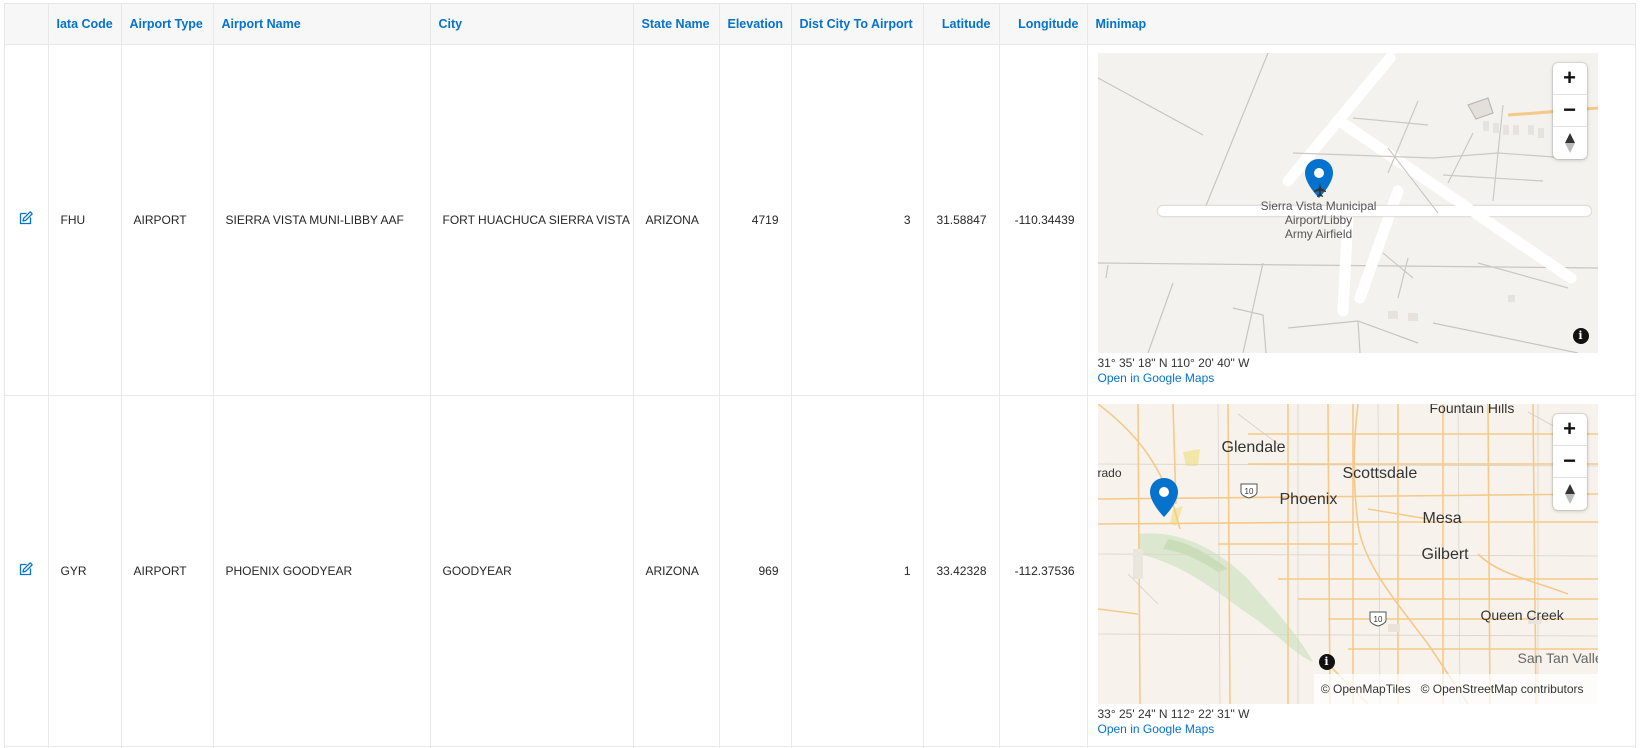  What do you see at coordinates (857, 220) in the screenshot?
I see `cell-dist-city-to-airport: 3` at bounding box center [857, 220].